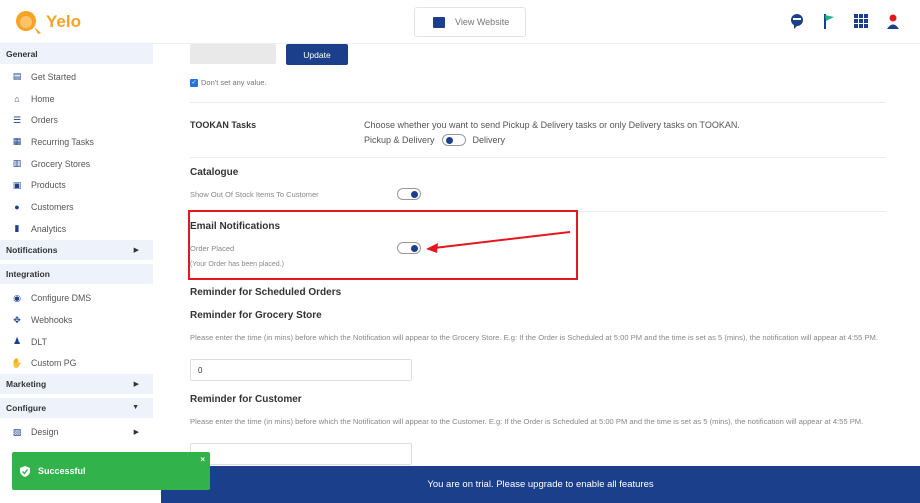  Describe the element at coordinates (76, 77) in the screenshot. I see `sidebar-item-get-started: ▤ Get Started` at that location.